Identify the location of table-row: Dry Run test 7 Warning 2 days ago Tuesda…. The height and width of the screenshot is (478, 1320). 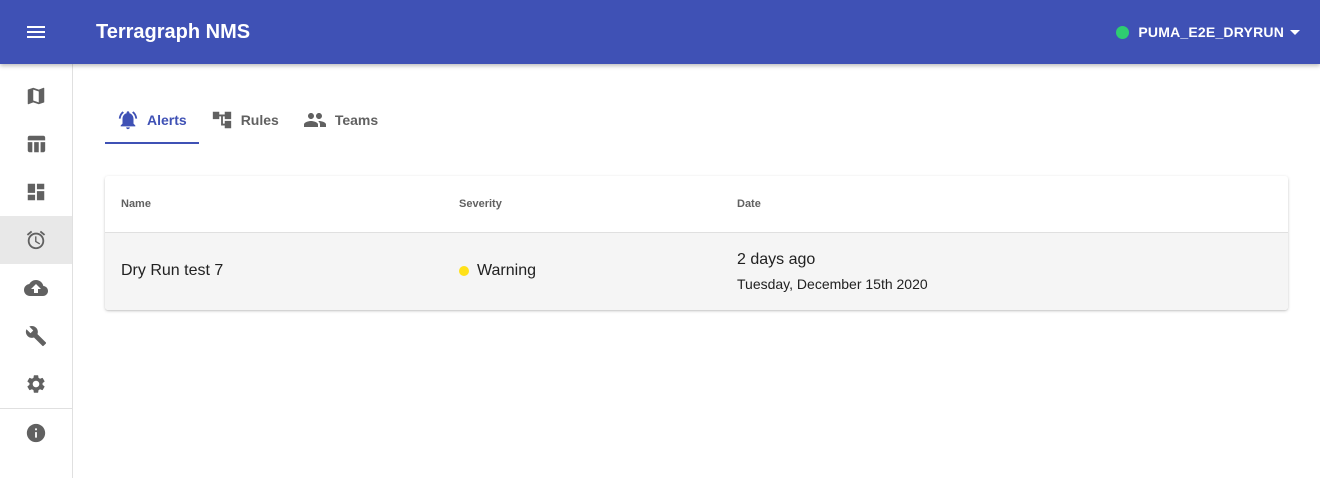
(696, 271).